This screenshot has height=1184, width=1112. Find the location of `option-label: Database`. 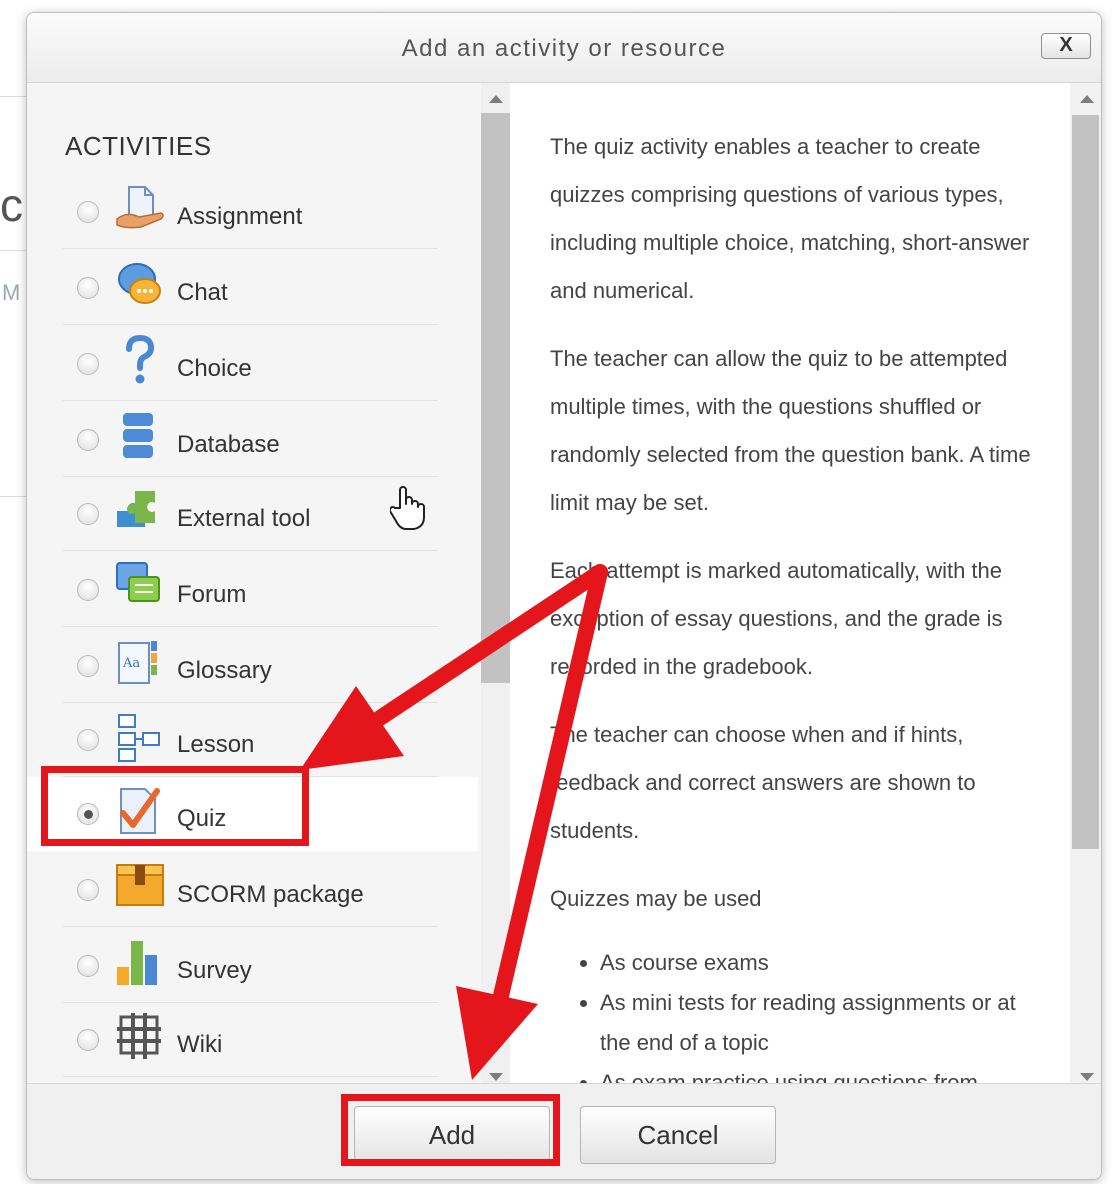

option-label: Database is located at coordinates (228, 444).